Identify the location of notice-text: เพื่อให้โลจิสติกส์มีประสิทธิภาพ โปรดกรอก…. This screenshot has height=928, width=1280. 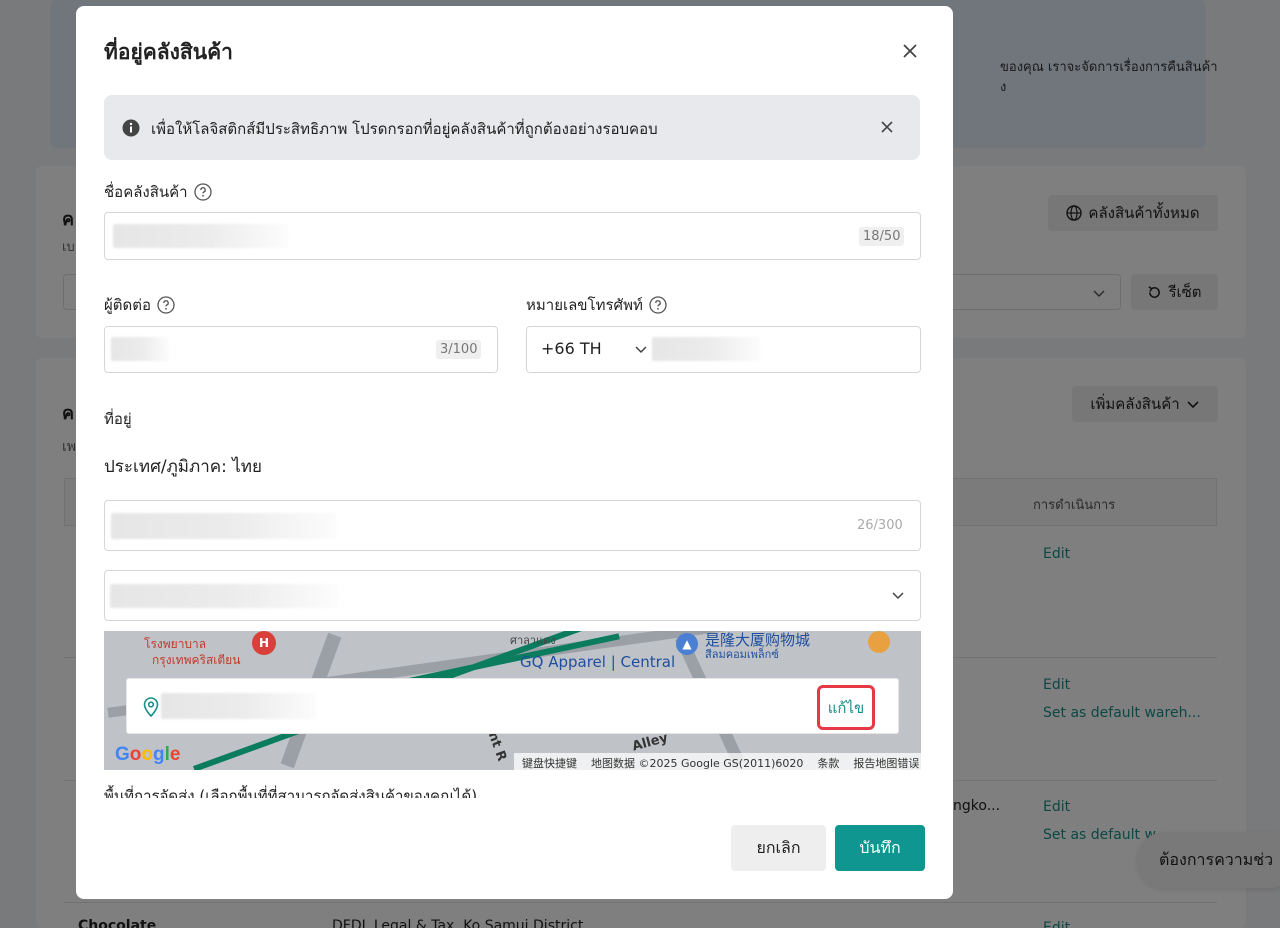
(404, 129).